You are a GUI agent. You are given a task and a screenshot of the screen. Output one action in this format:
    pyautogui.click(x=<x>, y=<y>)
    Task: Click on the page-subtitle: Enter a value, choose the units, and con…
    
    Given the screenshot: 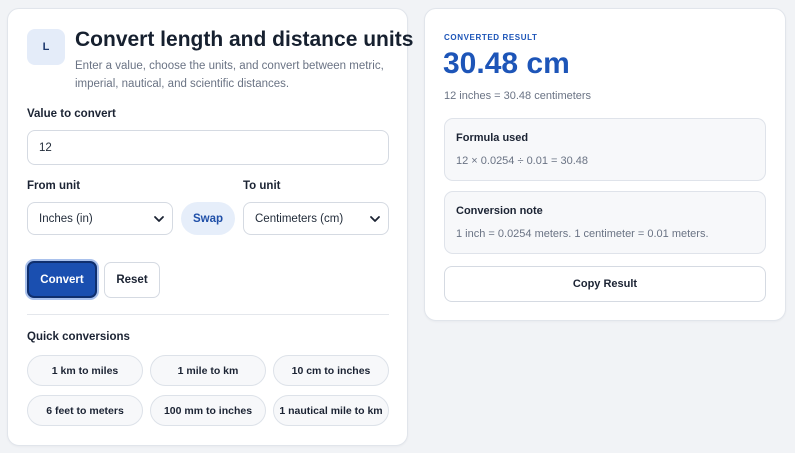 What is the action you would take?
    pyautogui.click(x=229, y=75)
    